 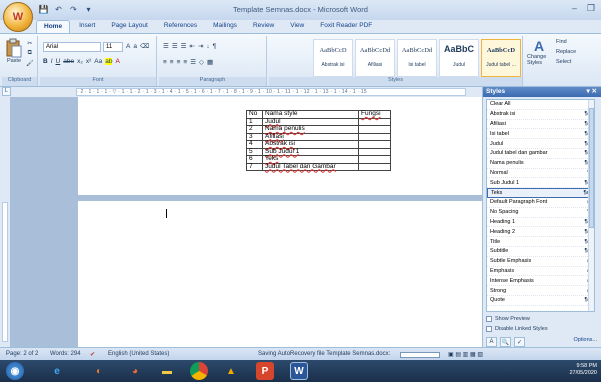 I want to click on manage-styles-icon: ✓, so click(x=519, y=342).